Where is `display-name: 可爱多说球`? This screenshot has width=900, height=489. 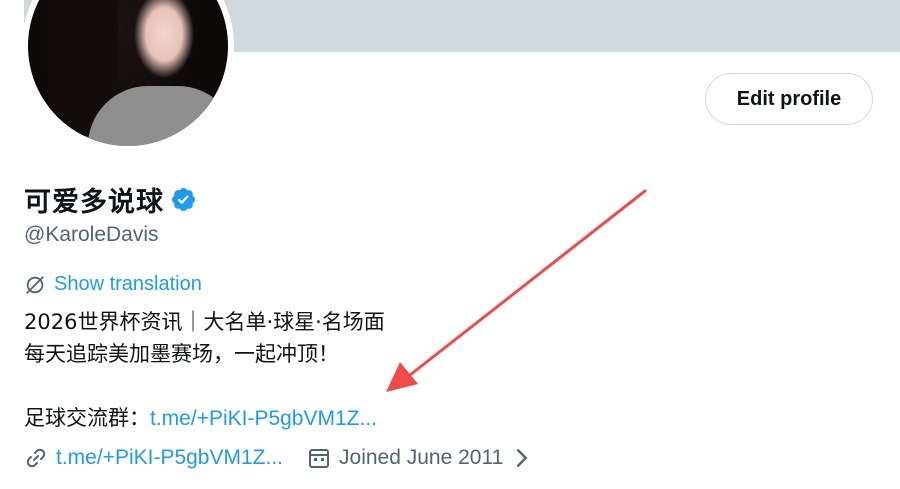 display-name: 可爱多说球 is located at coordinates (94, 202).